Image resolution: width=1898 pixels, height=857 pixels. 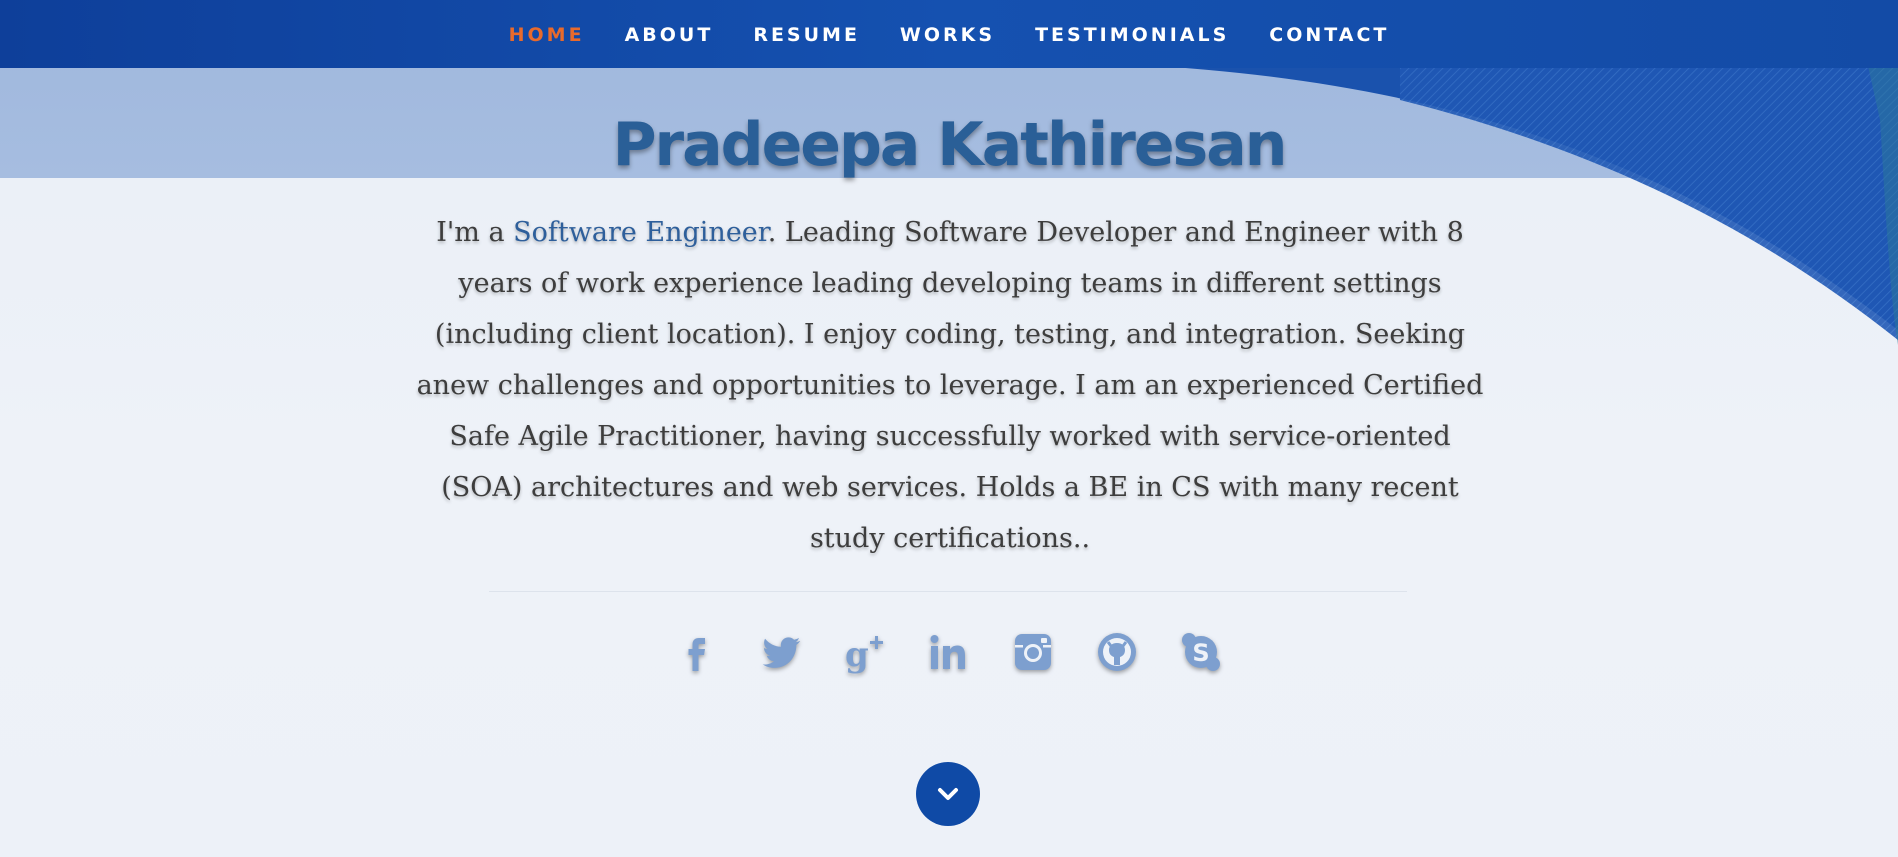 What do you see at coordinates (857, 654) in the screenshot?
I see `svg-text: g` at bounding box center [857, 654].